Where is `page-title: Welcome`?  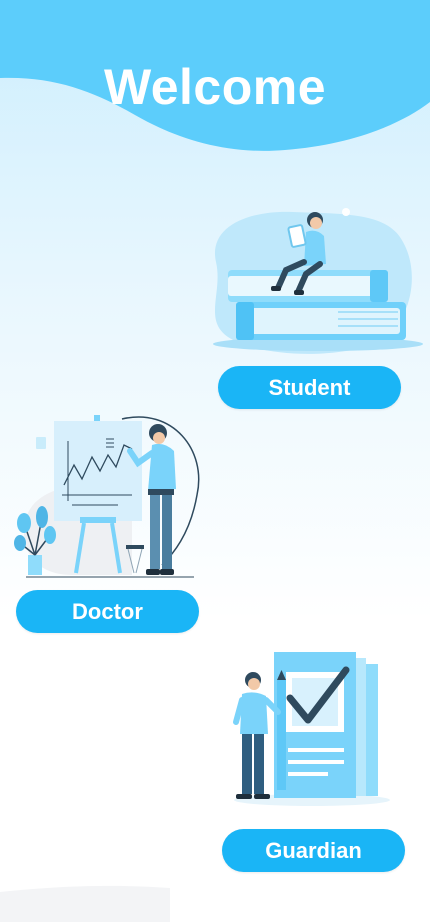 page-title: Welcome is located at coordinates (215, 87).